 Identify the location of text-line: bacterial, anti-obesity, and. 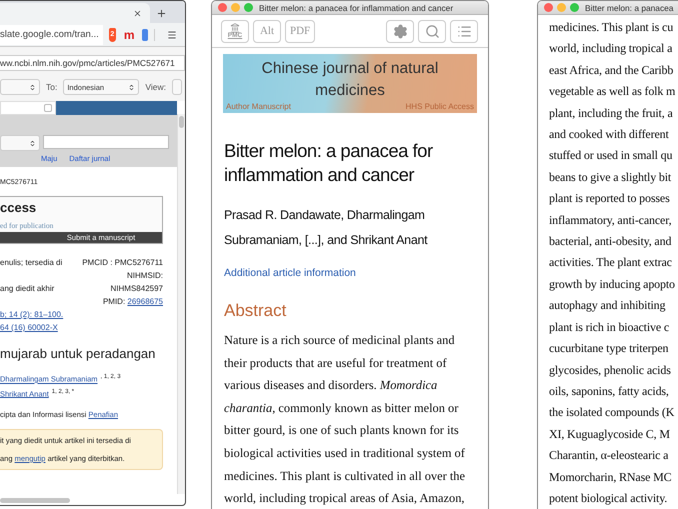
(610, 241).